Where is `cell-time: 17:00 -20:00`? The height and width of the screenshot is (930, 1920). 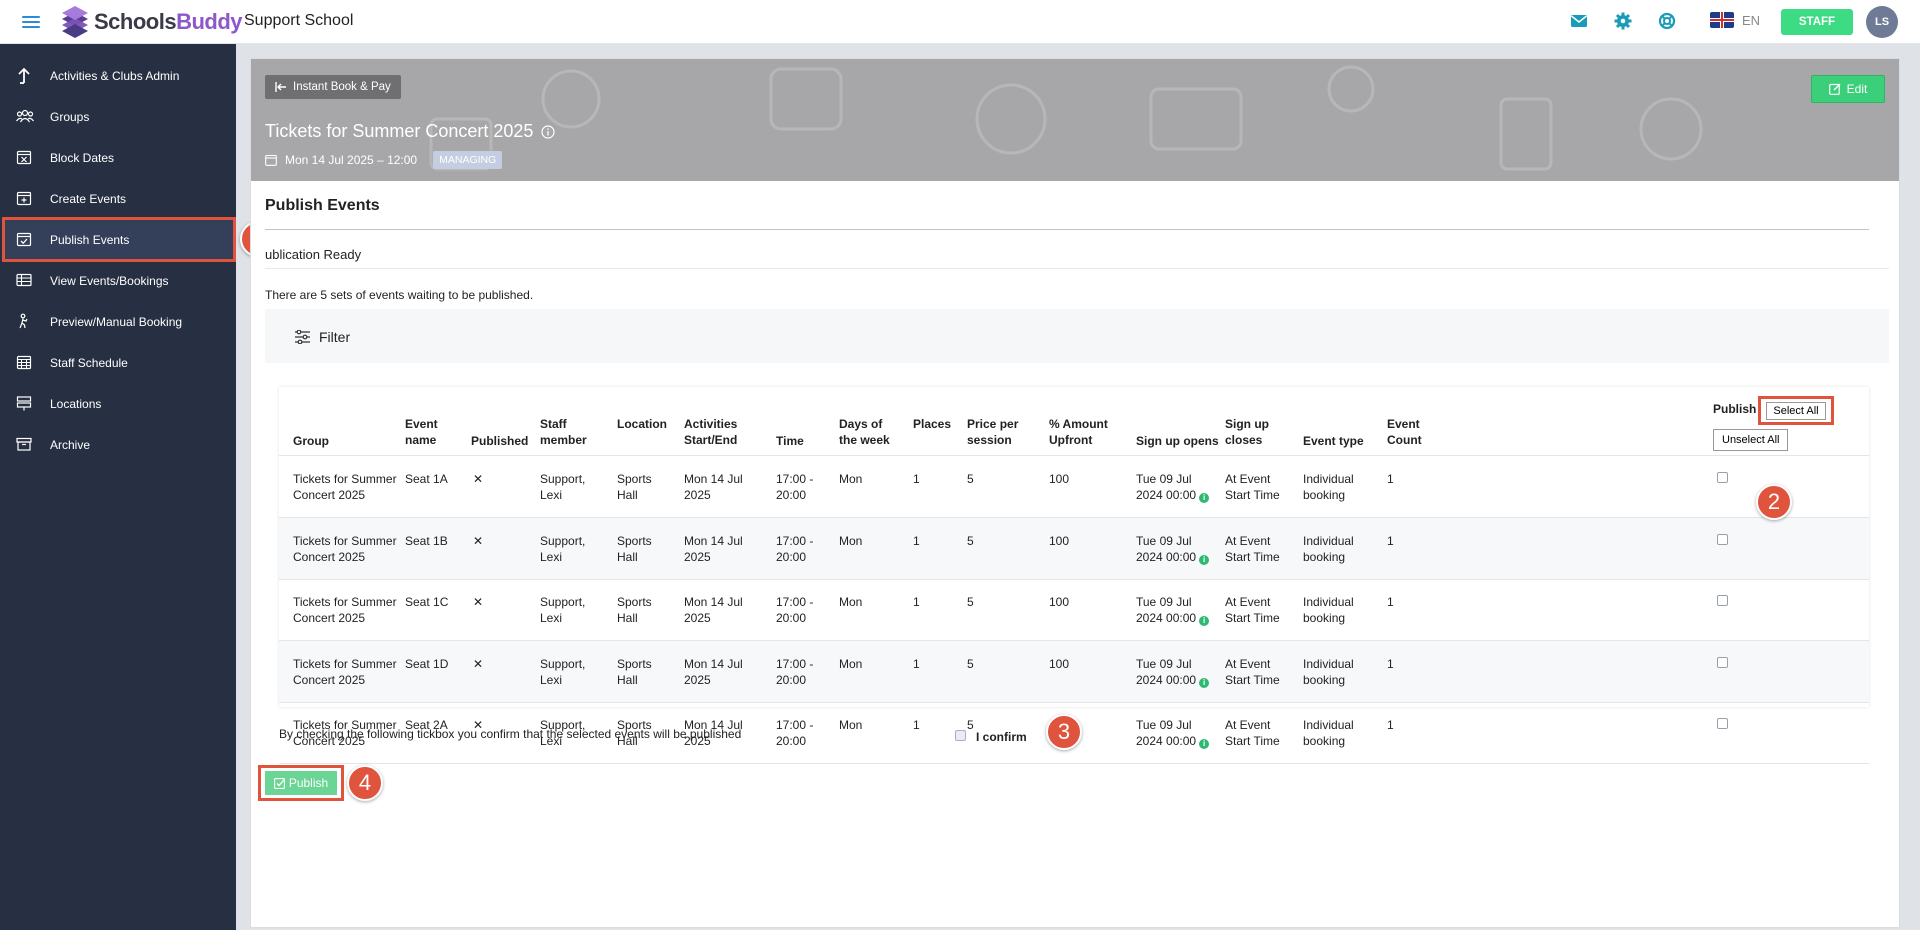
cell-time: 17:00 -20:00 is located at coordinates (794, 549).